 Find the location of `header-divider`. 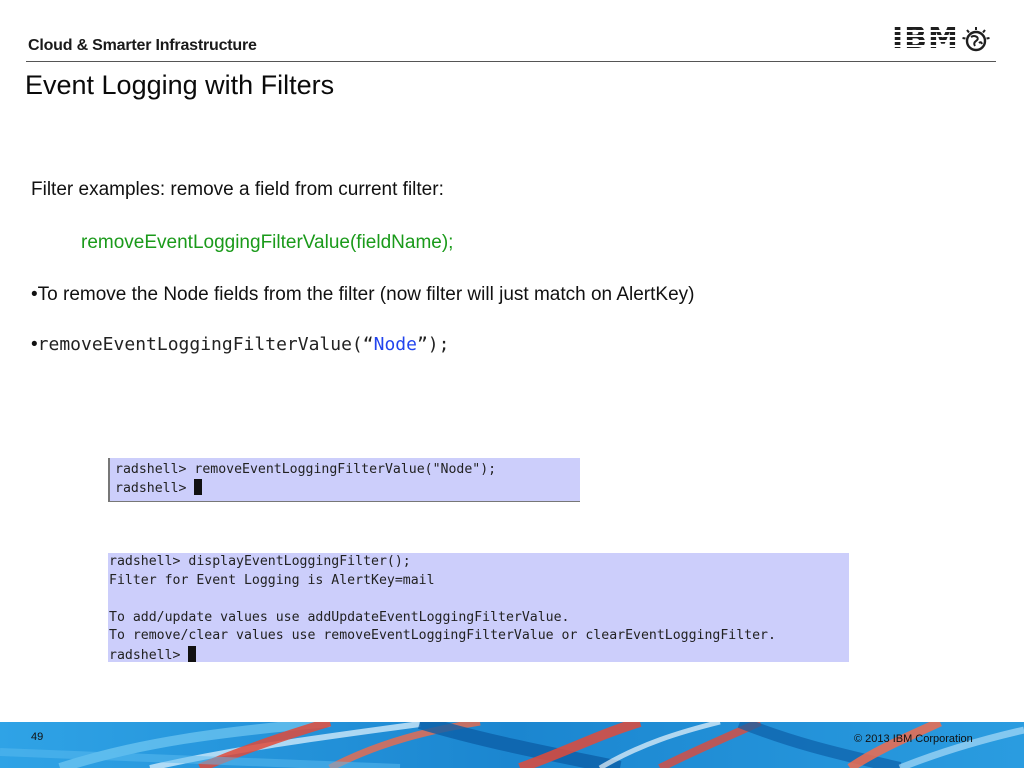

header-divider is located at coordinates (511, 61).